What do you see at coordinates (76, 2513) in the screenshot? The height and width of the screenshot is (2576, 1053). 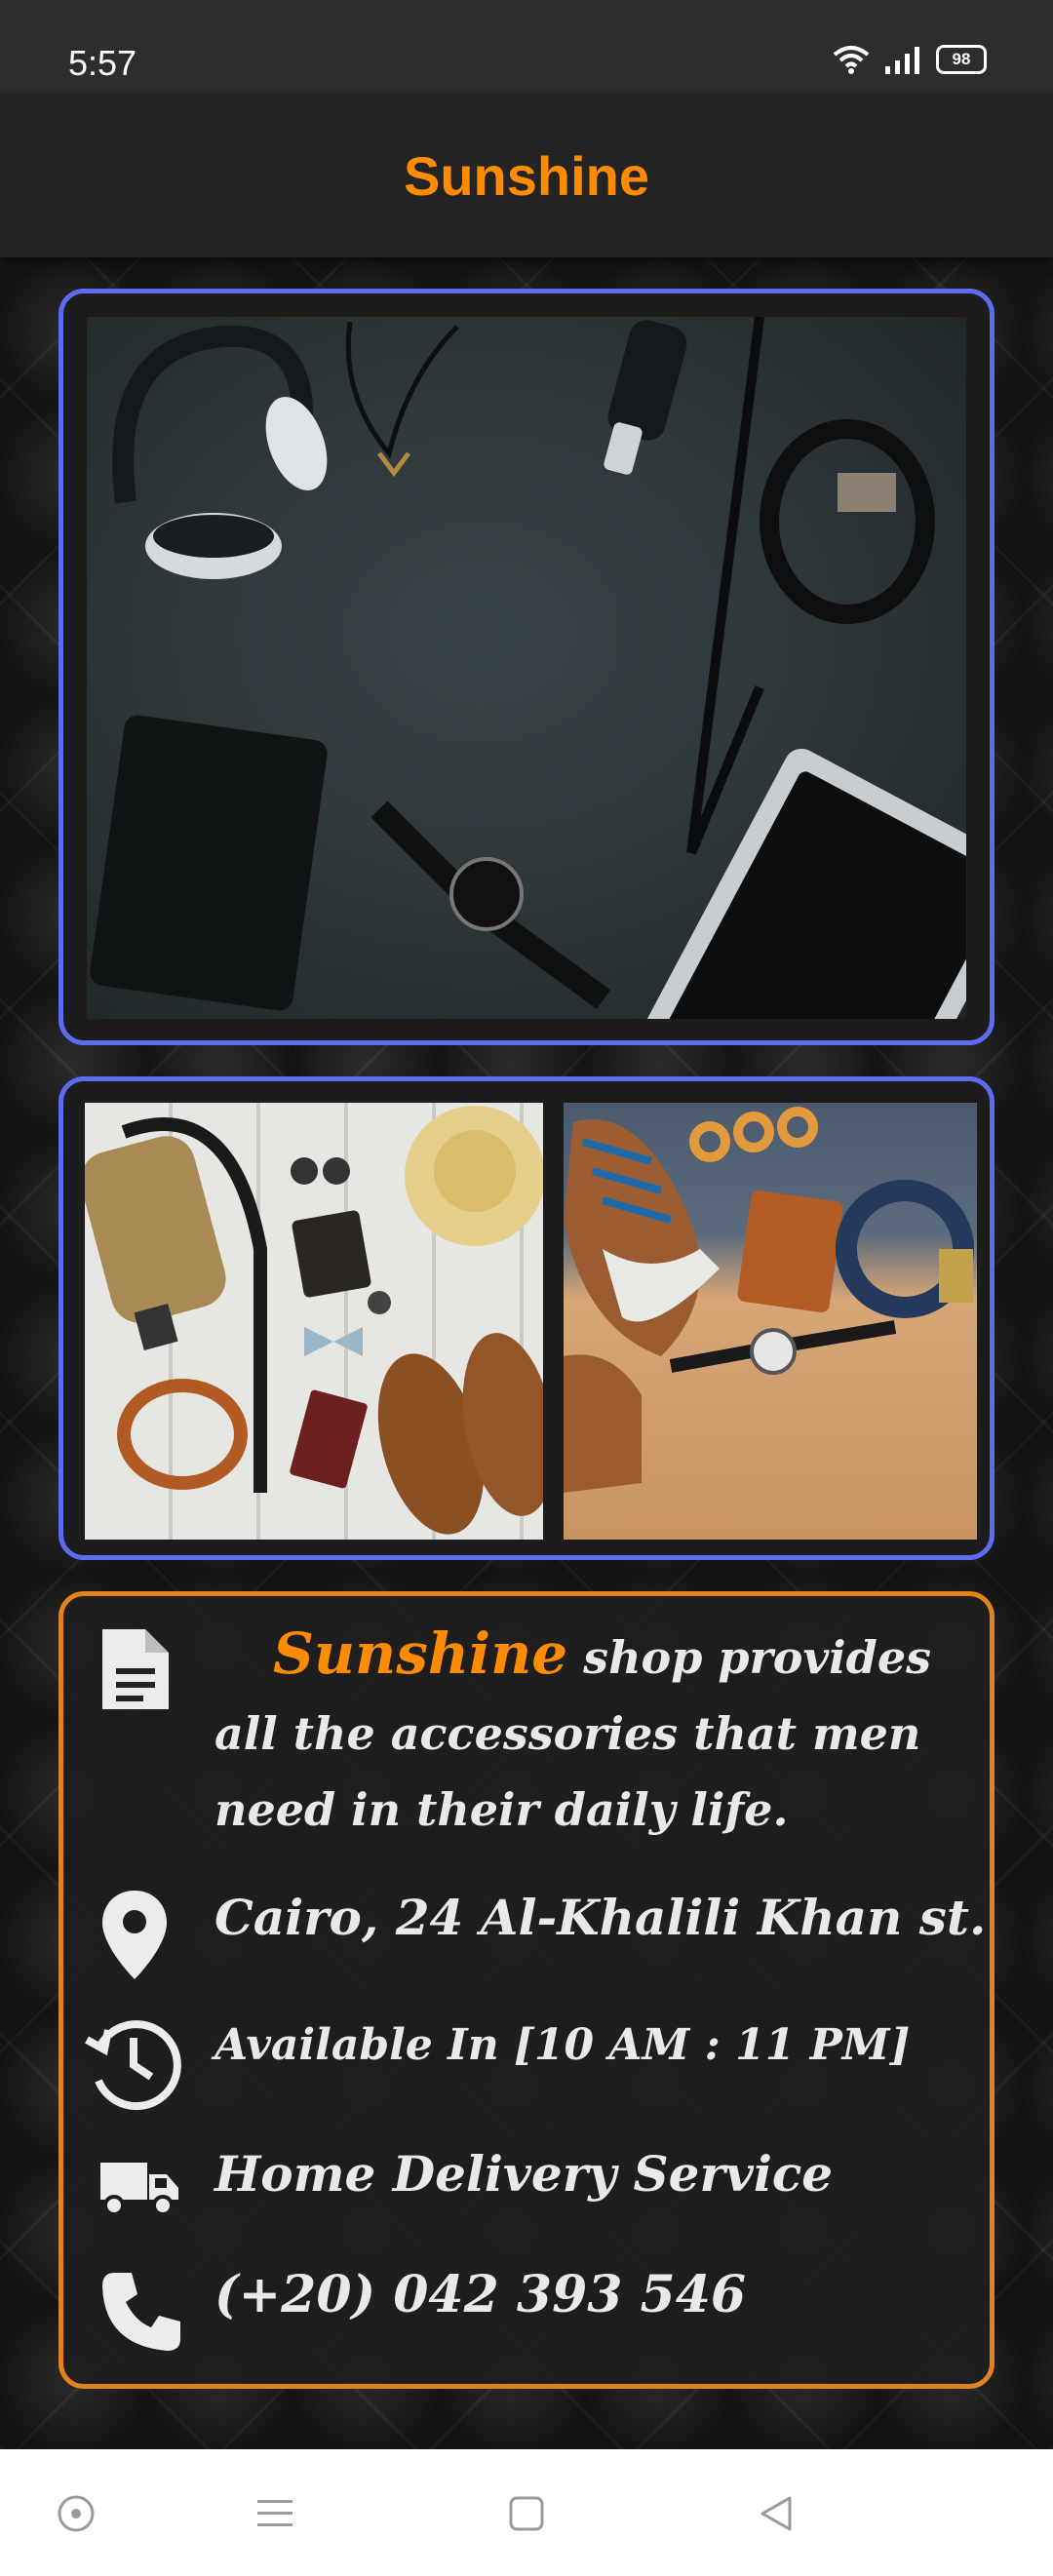 I see `assistant-button` at bounding box center [76, 2513].